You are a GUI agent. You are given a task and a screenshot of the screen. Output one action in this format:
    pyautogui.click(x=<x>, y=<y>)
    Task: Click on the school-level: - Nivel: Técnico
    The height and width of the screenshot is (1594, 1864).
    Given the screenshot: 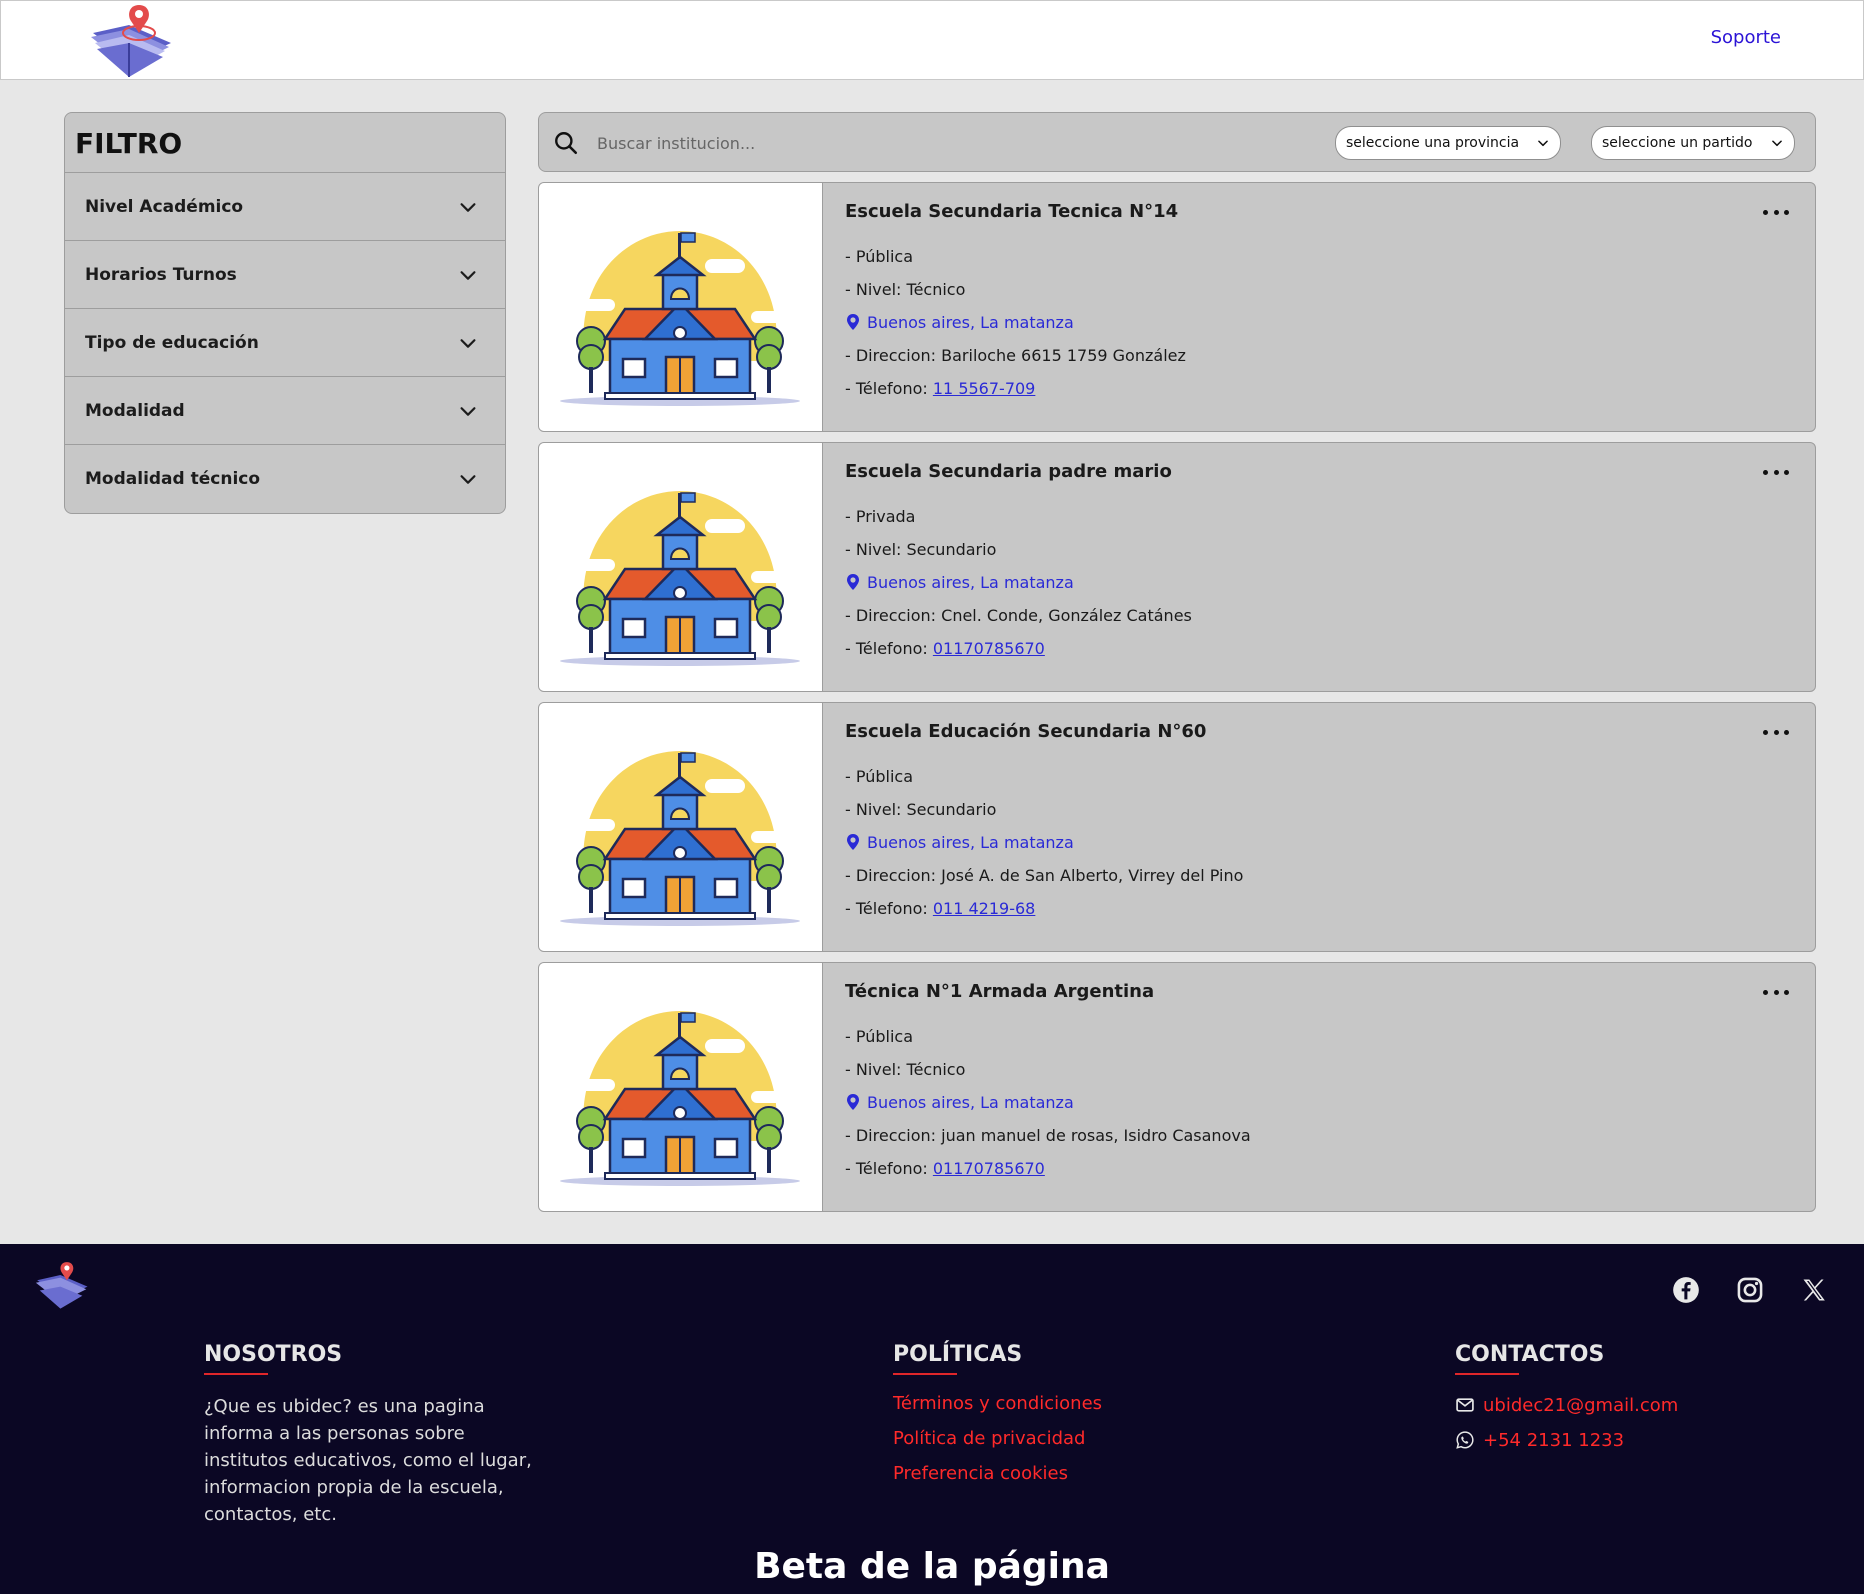 What is the action you would take?
    pyautogui.click(x=905, y=1069)
    